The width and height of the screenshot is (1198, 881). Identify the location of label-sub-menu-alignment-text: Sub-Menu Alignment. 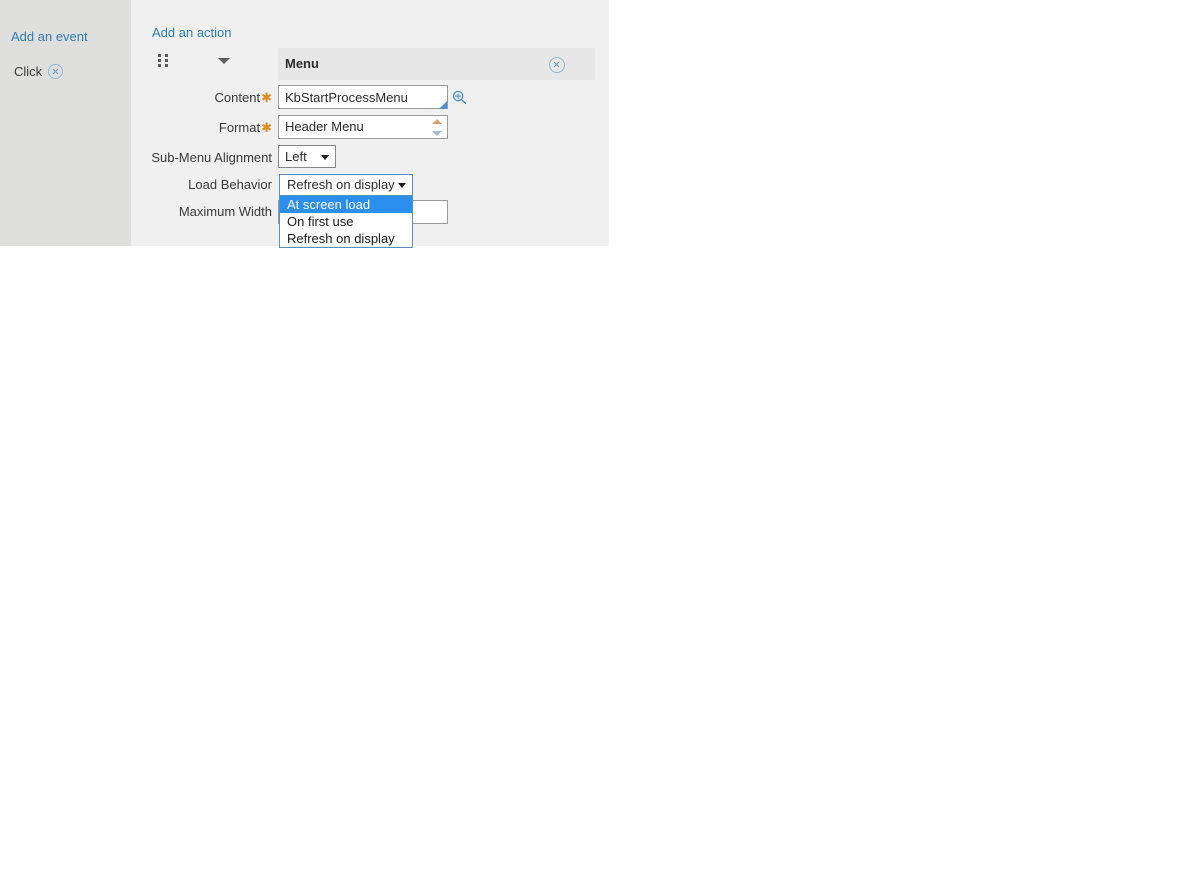
(211, 157).